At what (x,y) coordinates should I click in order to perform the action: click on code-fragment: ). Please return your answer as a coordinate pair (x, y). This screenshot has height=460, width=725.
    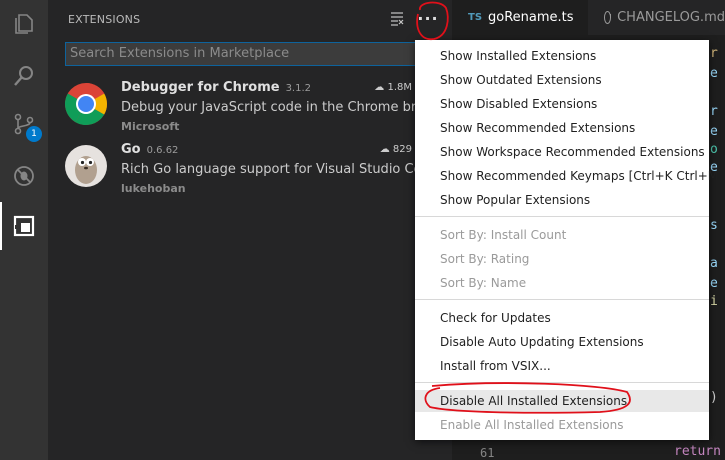
    Looking at the image, I should click on (714, 397).